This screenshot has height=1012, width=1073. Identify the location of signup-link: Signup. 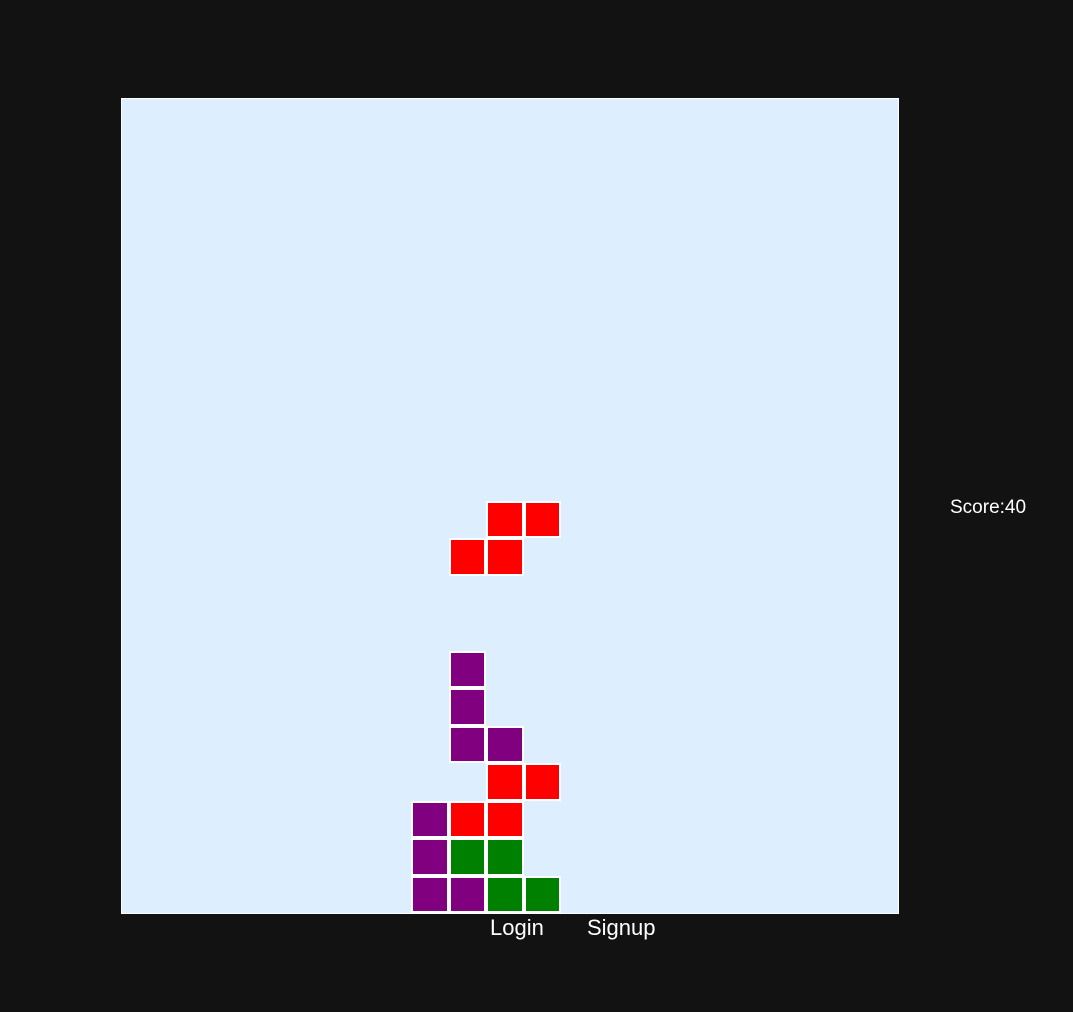
(621, 928).